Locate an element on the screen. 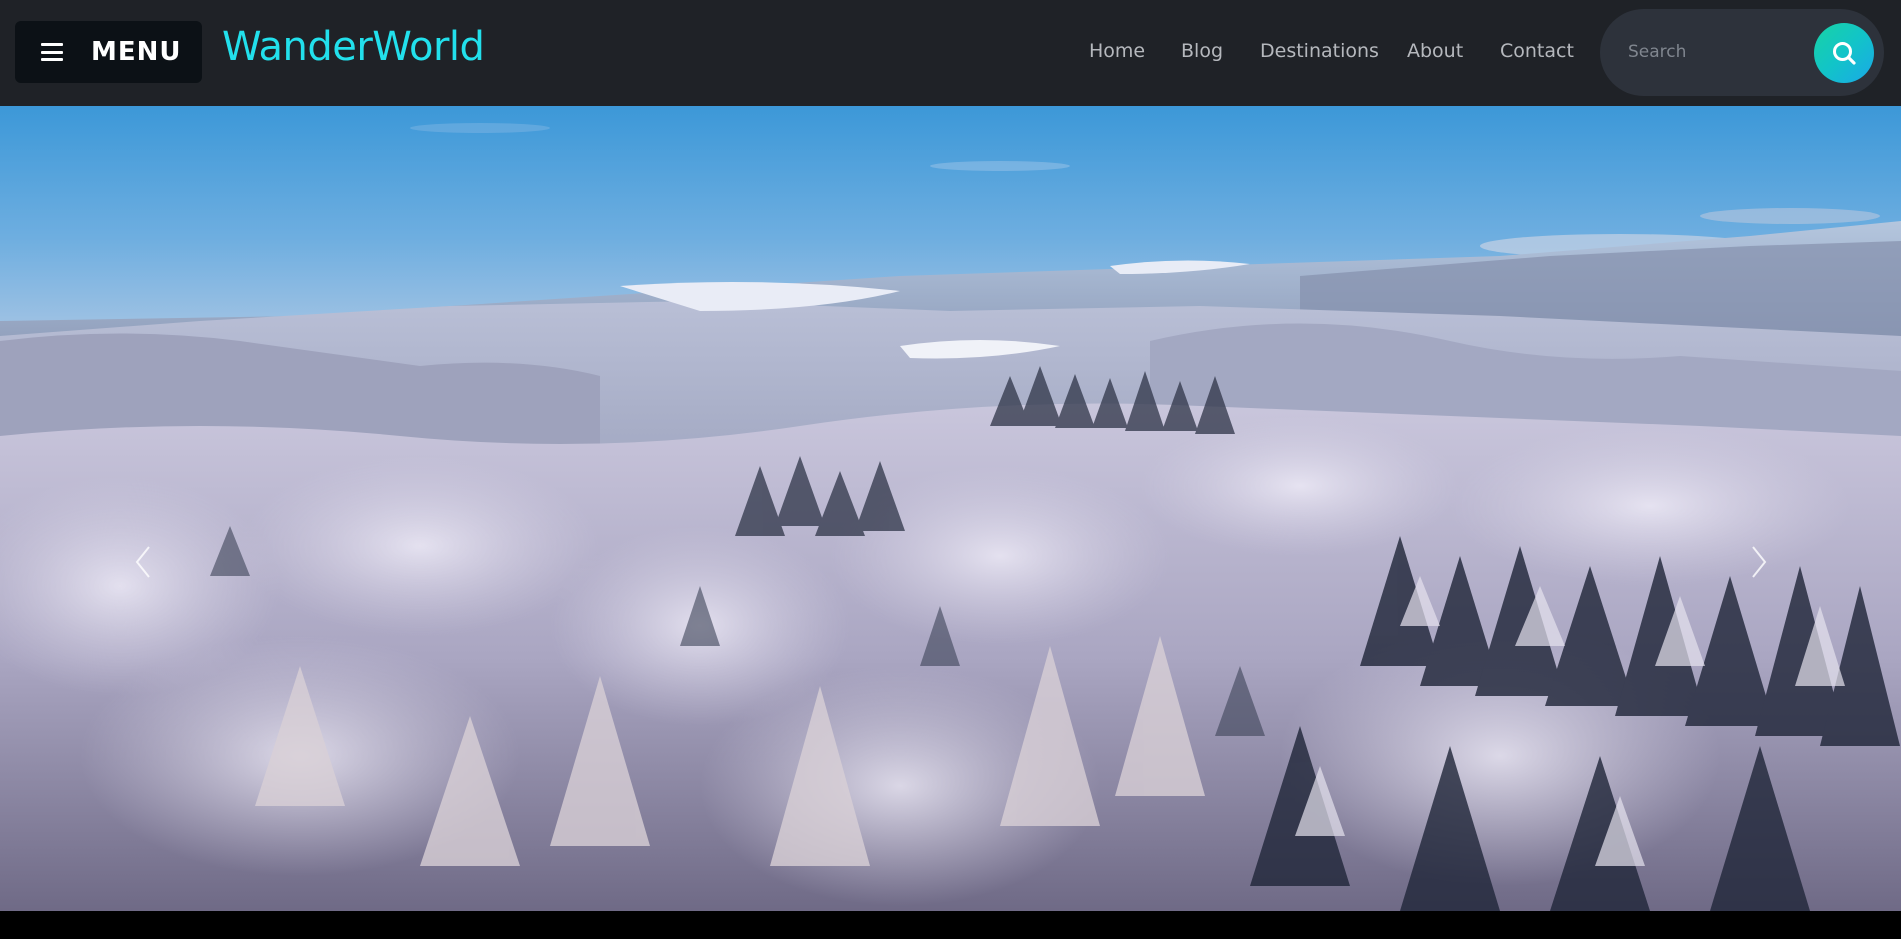  hamburger-icon is located at coordinates (52, 52).